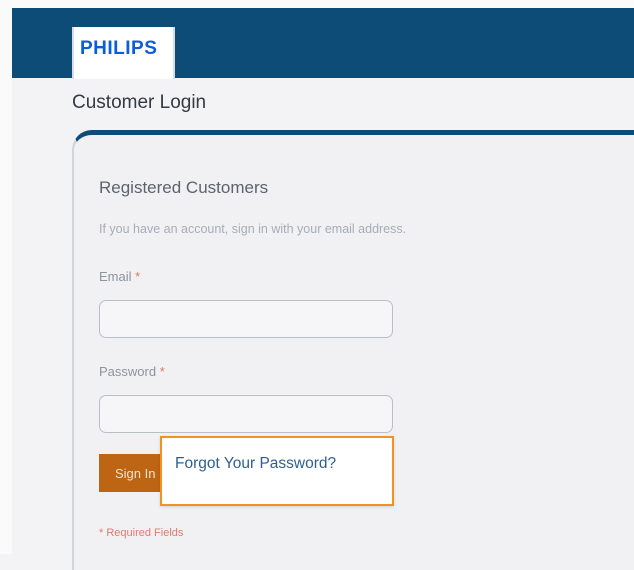  Describe the element at coordinates (6, 277) in the screenshot. I see `left-margin-strip` at that location.